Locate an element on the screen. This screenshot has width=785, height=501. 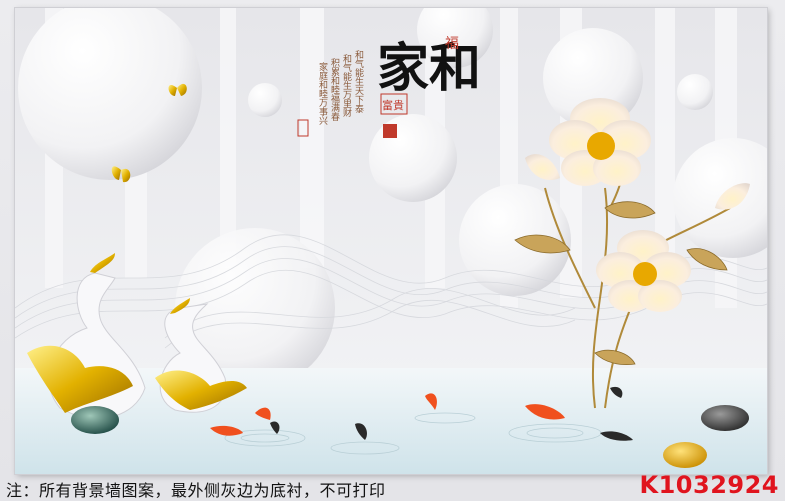
poem-line: 家庭和睦万事兴 is located at coordinates (322, 93).